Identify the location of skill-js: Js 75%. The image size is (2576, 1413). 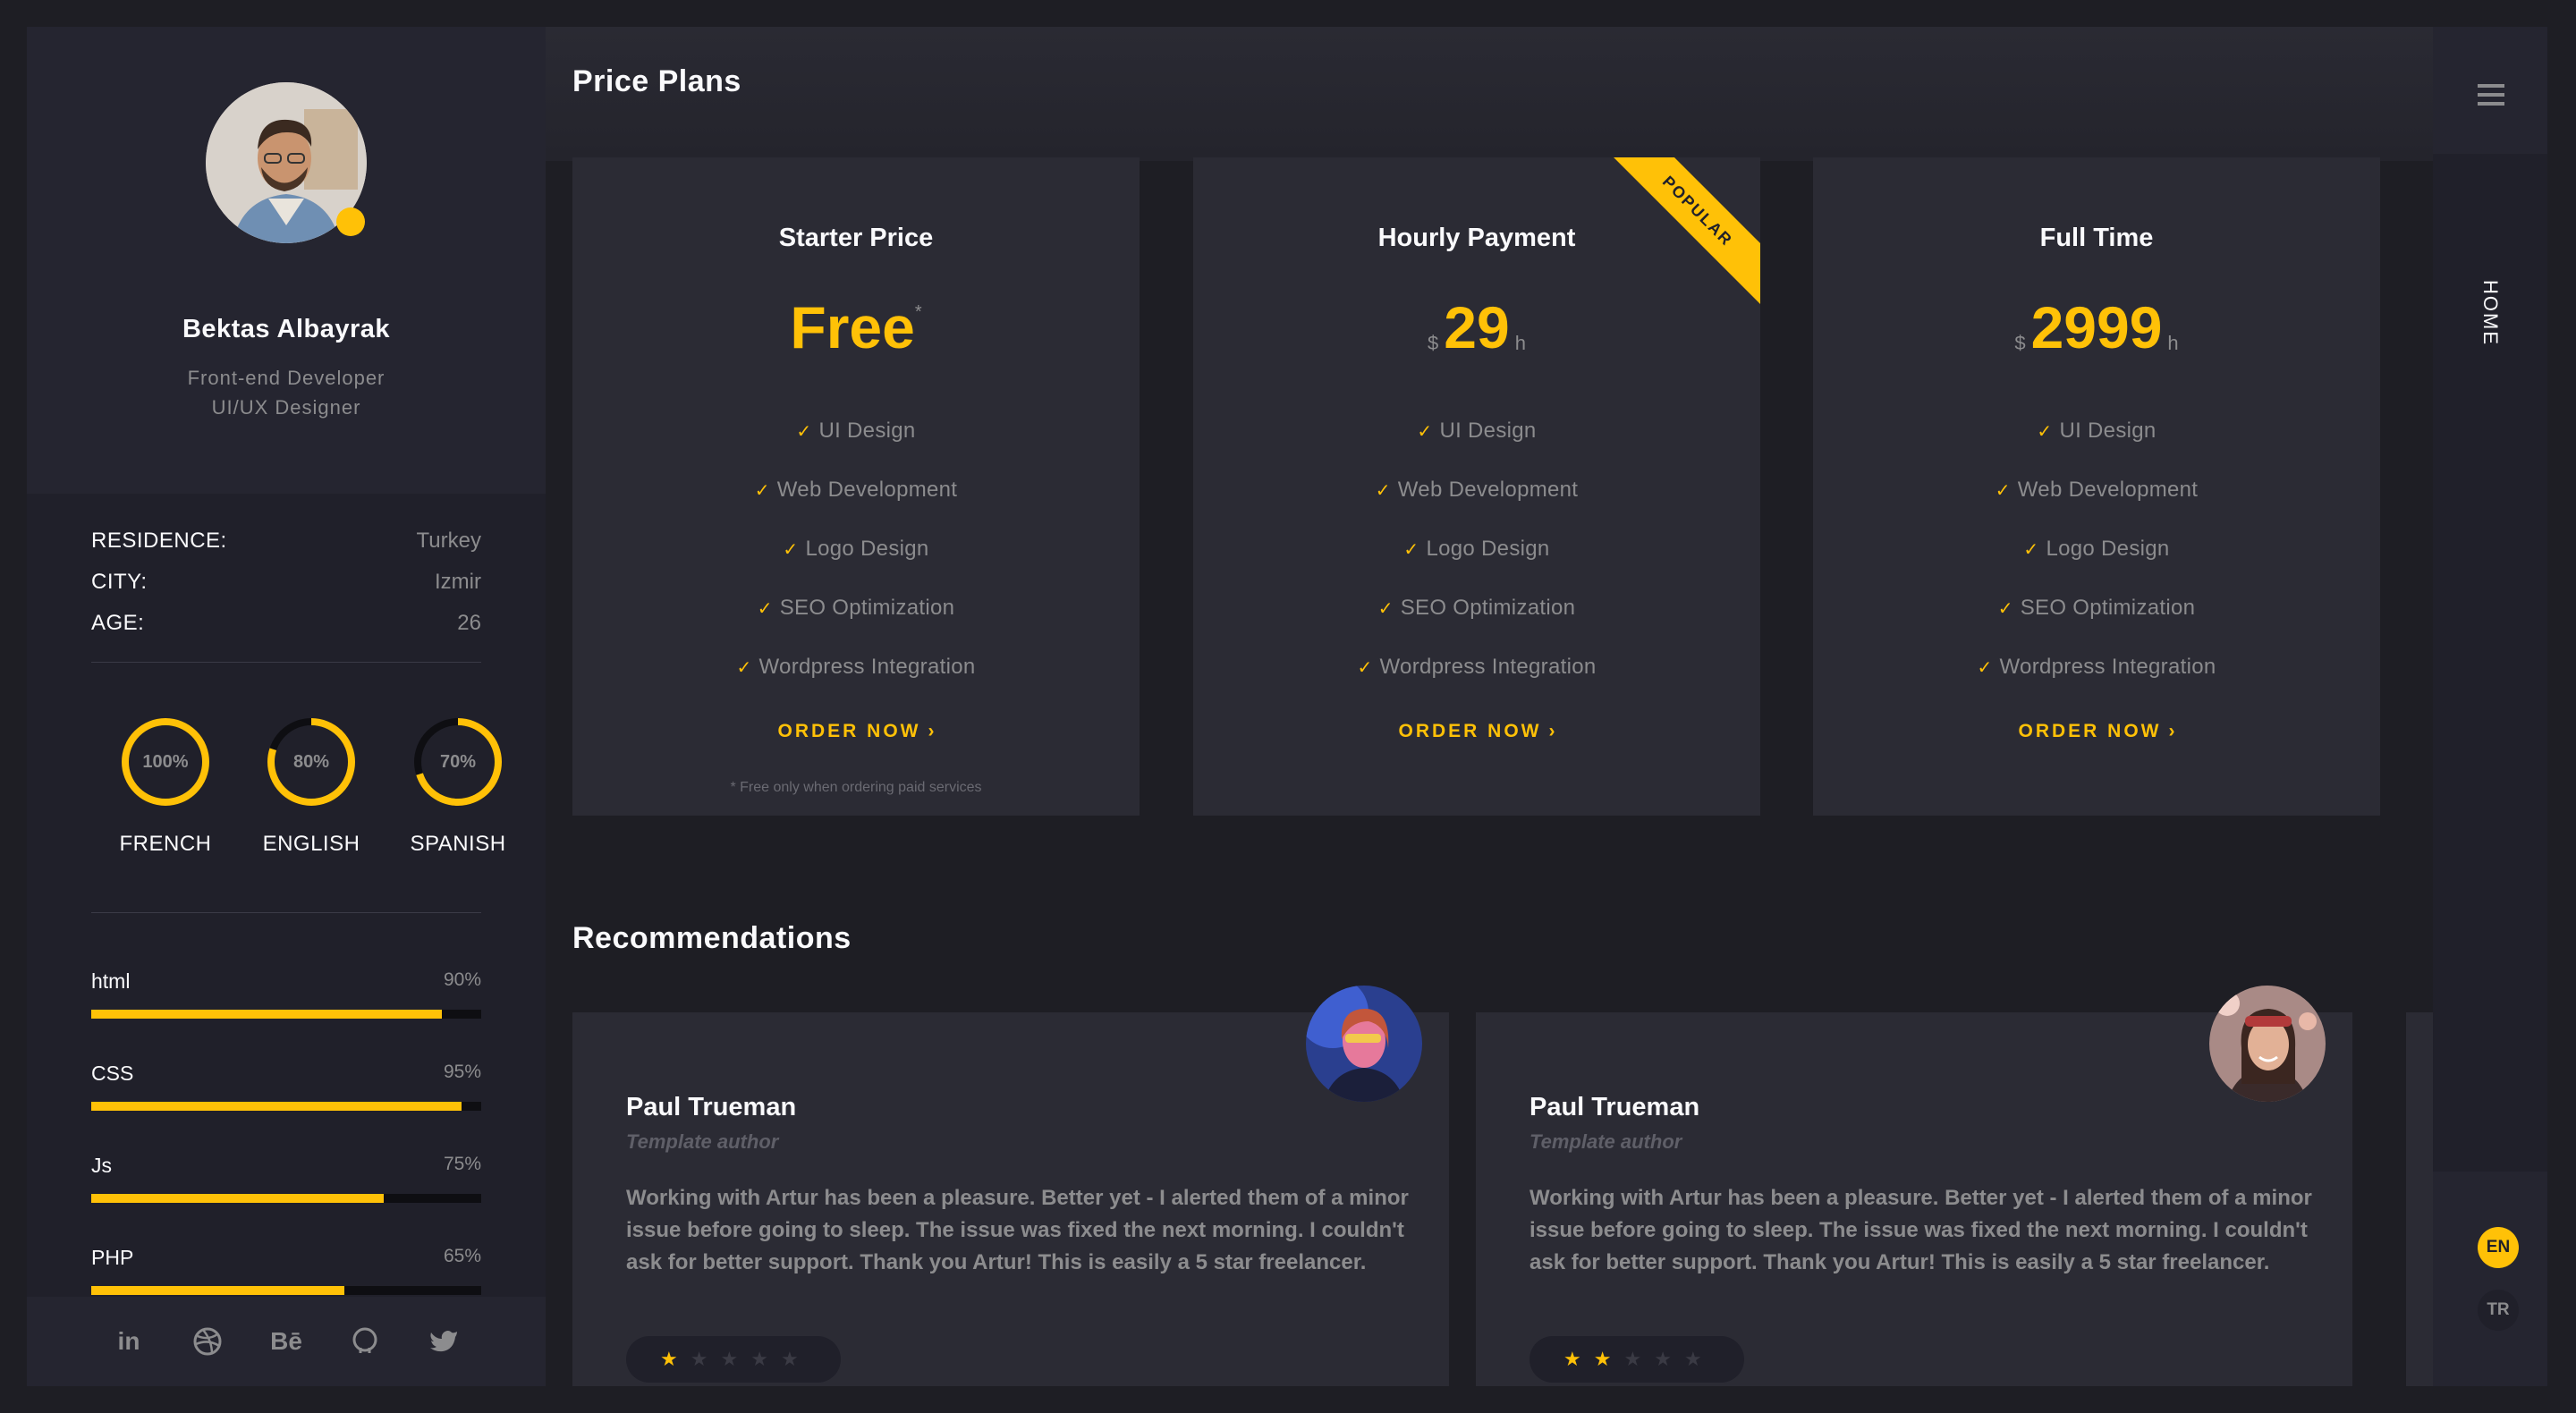
(286, 1178).